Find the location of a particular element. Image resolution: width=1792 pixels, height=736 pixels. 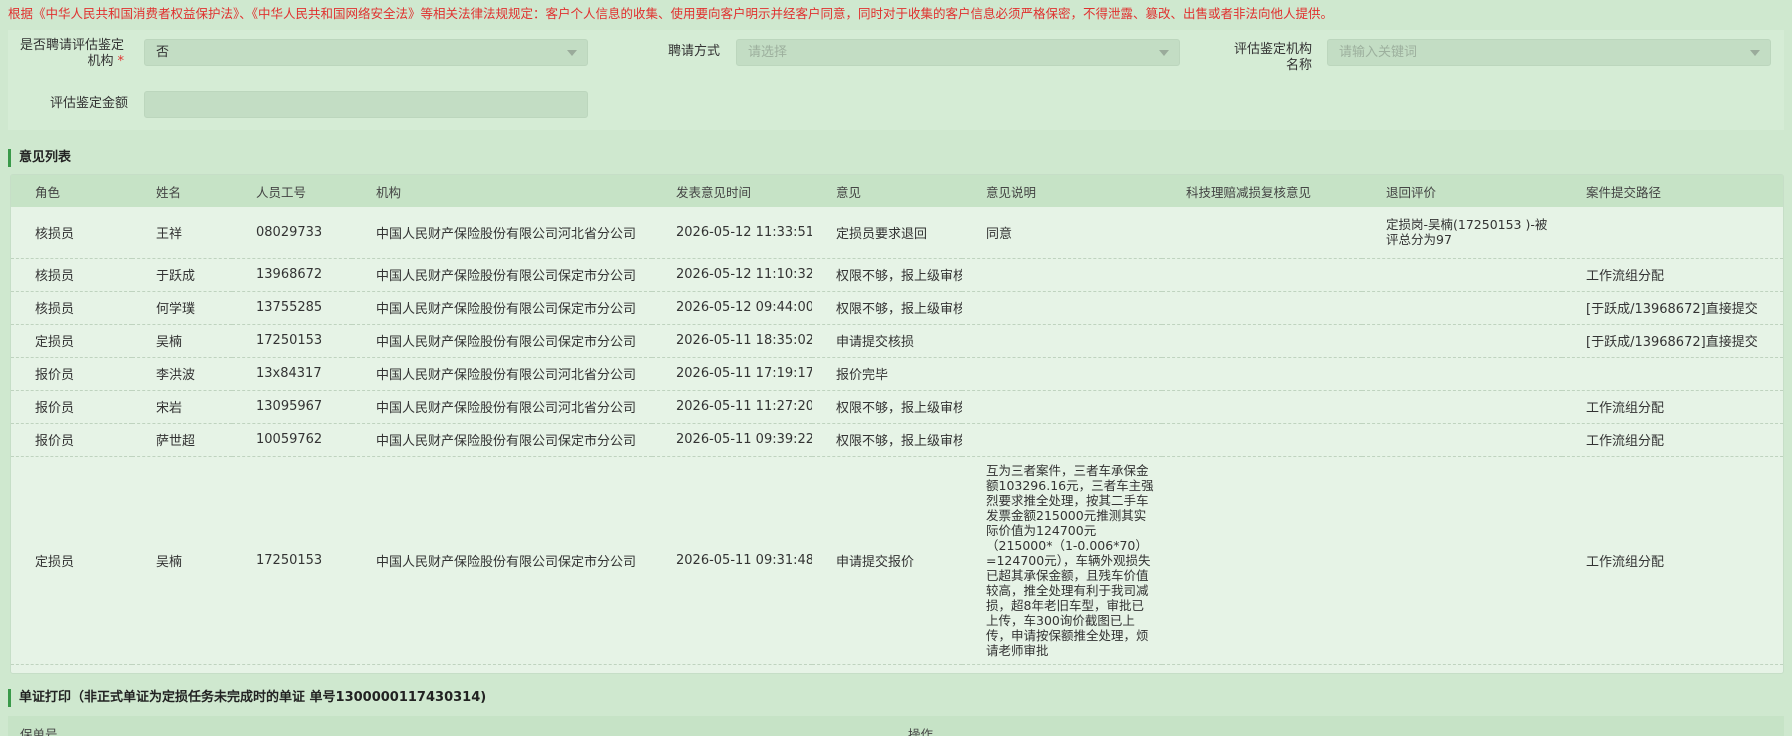

cell-time: 2026-05-11 11:27:20 is located at coordinates (732, 407).